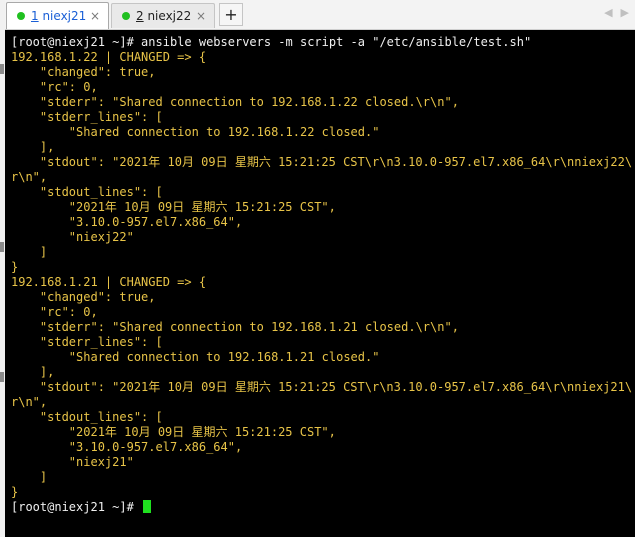 The image size is (635, 537). What do you see at coordinates (608, 12) in the screenshot?
I see `scroll-tabs-left-icon: ◀` at bounding box center [608, 12].